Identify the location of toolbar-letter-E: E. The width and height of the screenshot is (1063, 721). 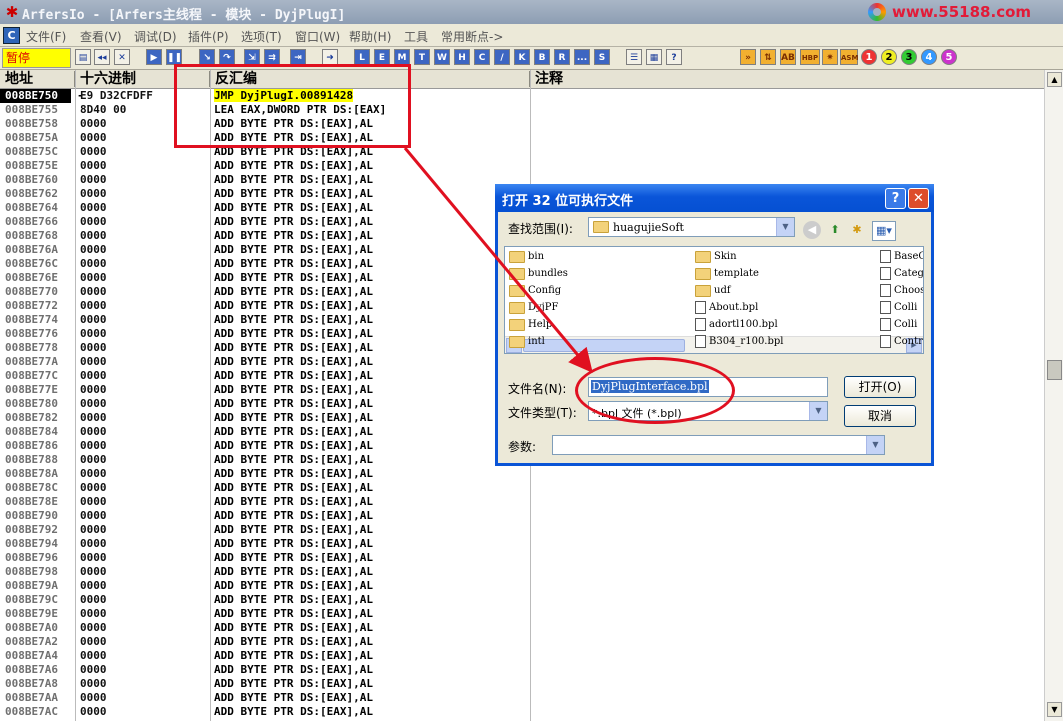
(382, 57).